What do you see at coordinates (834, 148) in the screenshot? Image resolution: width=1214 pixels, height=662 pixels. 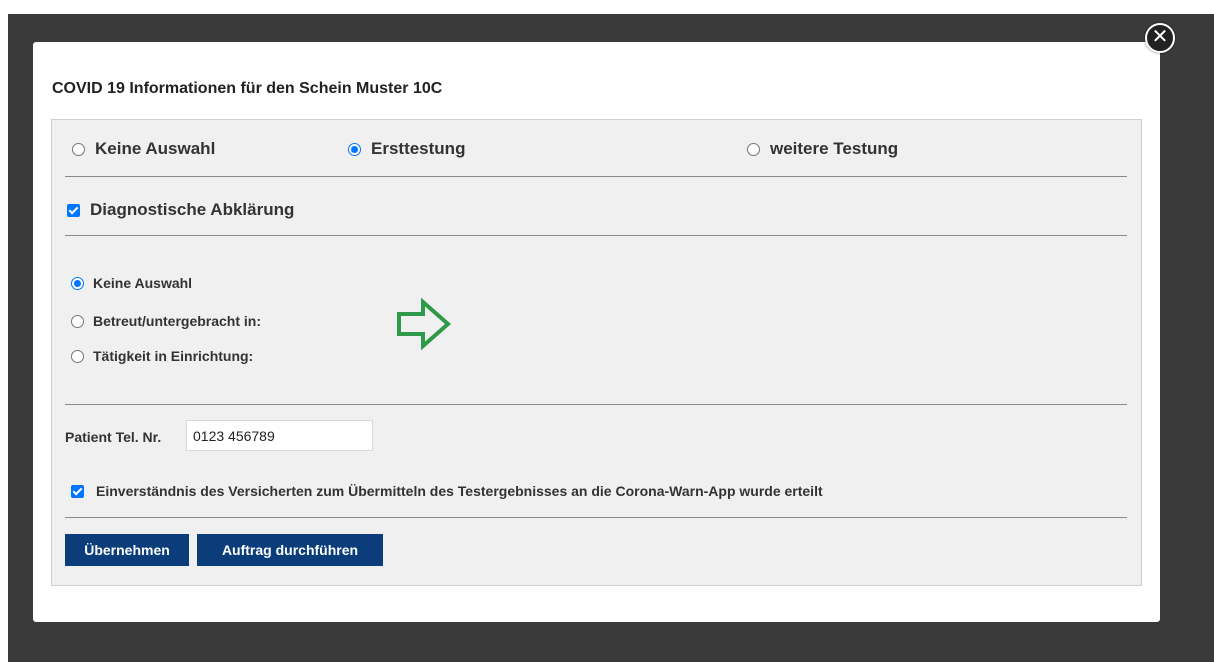 I see `radio-label: weitere Testung` at bounding box center [834, 148].